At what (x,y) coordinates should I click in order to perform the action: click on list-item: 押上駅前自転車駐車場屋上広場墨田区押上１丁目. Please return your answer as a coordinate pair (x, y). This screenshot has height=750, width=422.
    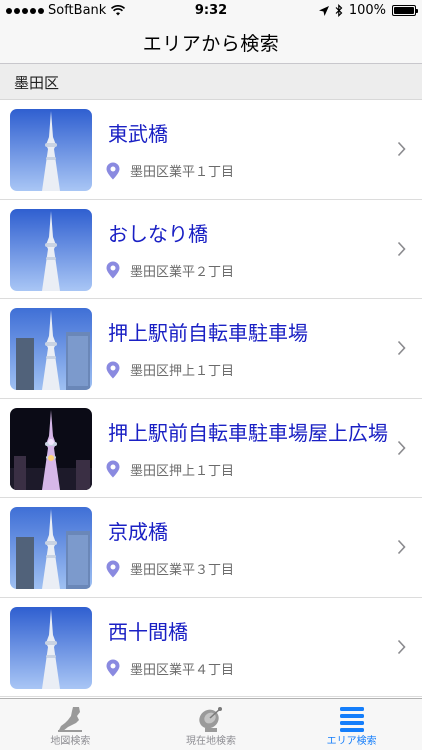
    Looking at the image, I should click on (211, 448).